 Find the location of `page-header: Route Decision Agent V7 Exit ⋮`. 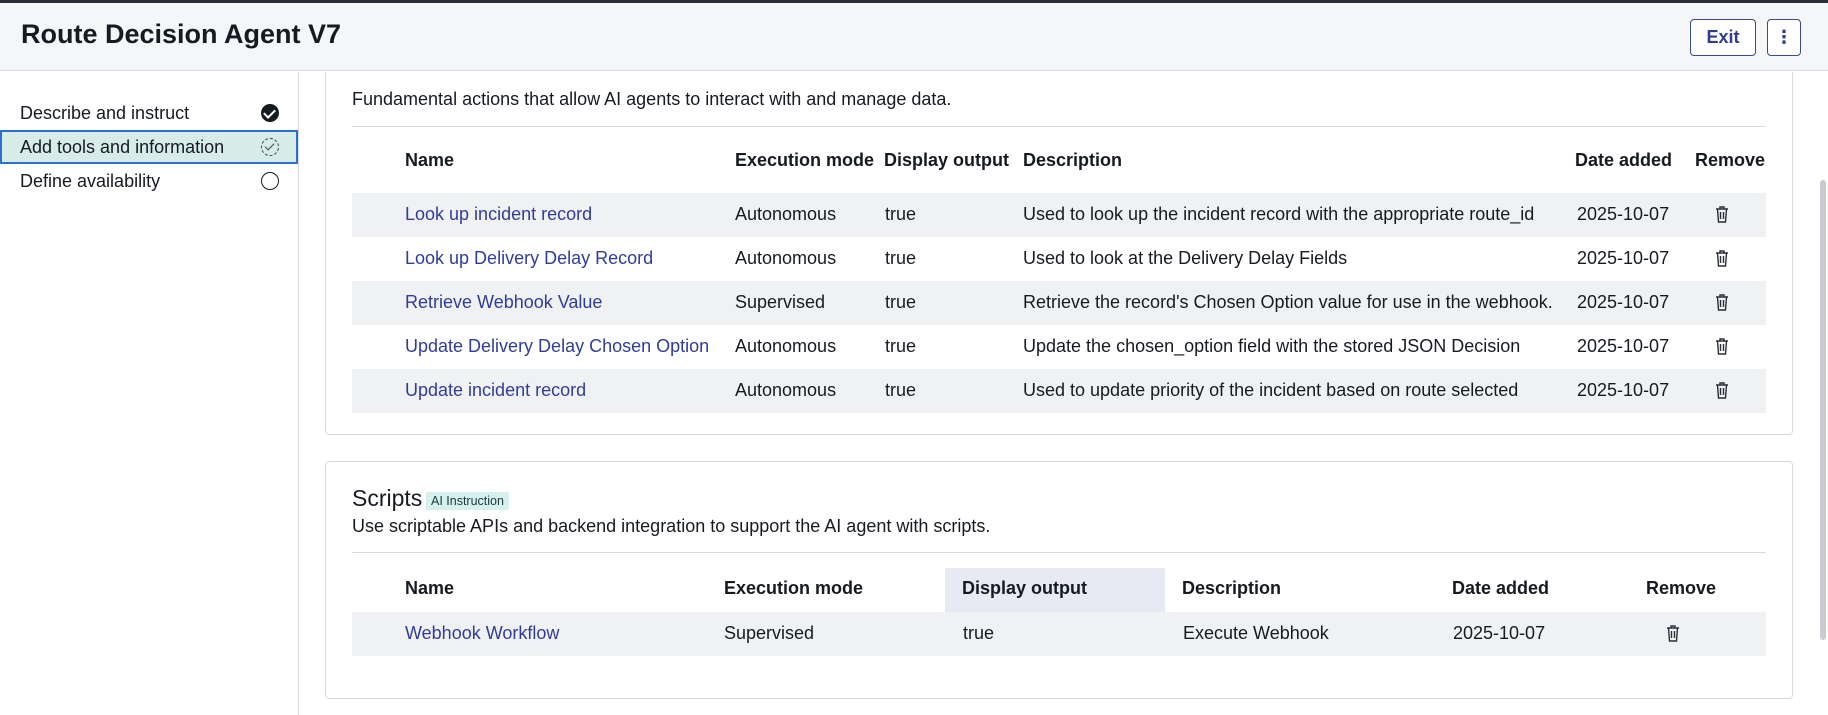

page-header: Route Decision Agent V7 Exit ⋮ is located at coordinates (914, 37).